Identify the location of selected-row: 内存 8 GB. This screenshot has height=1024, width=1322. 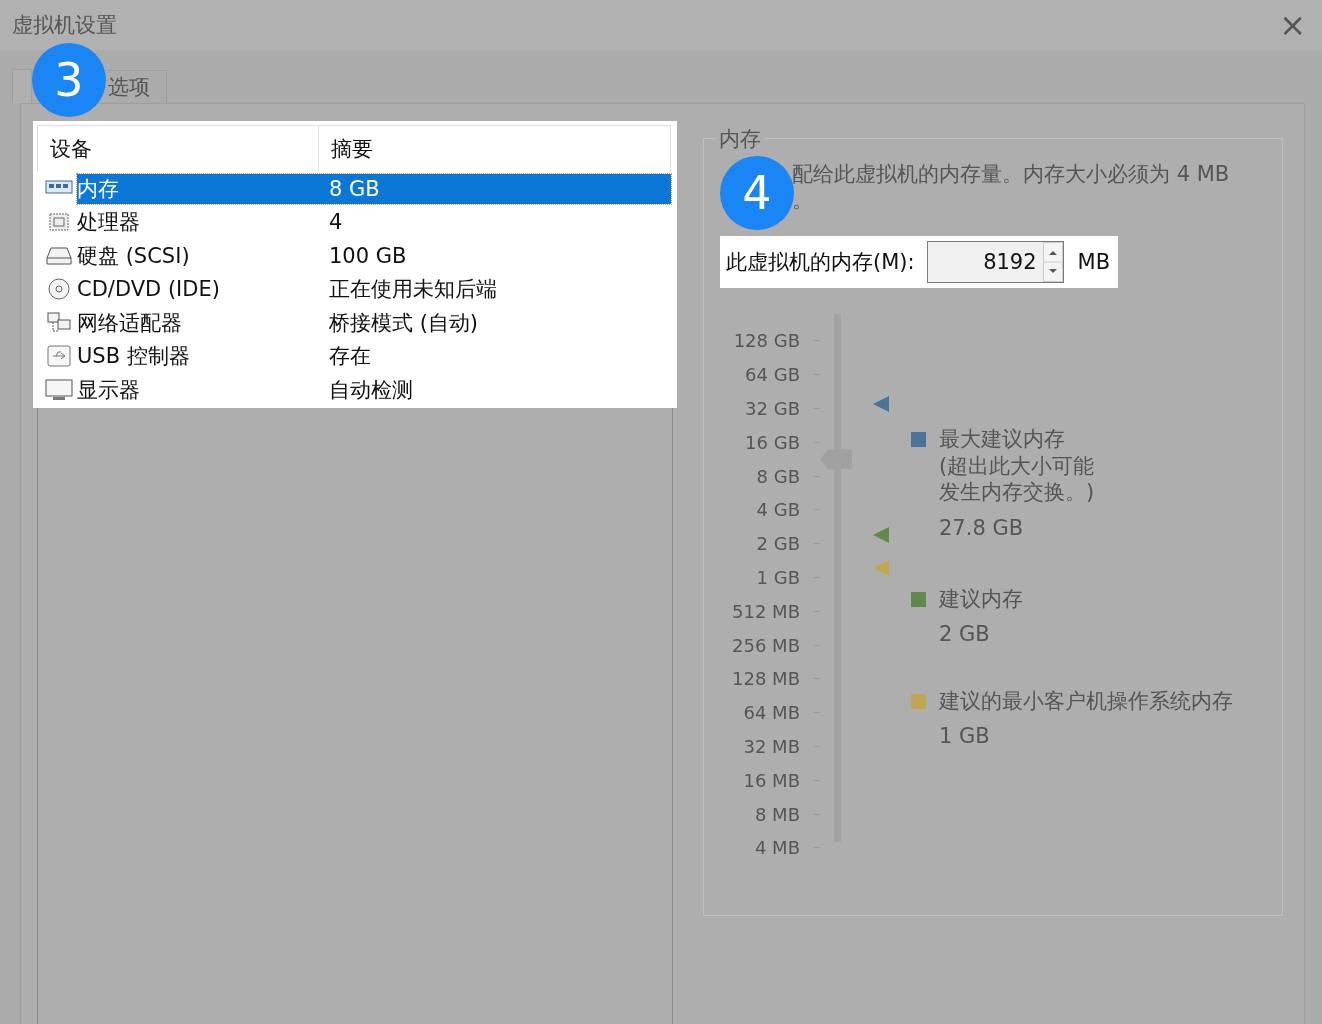
(374, 188).